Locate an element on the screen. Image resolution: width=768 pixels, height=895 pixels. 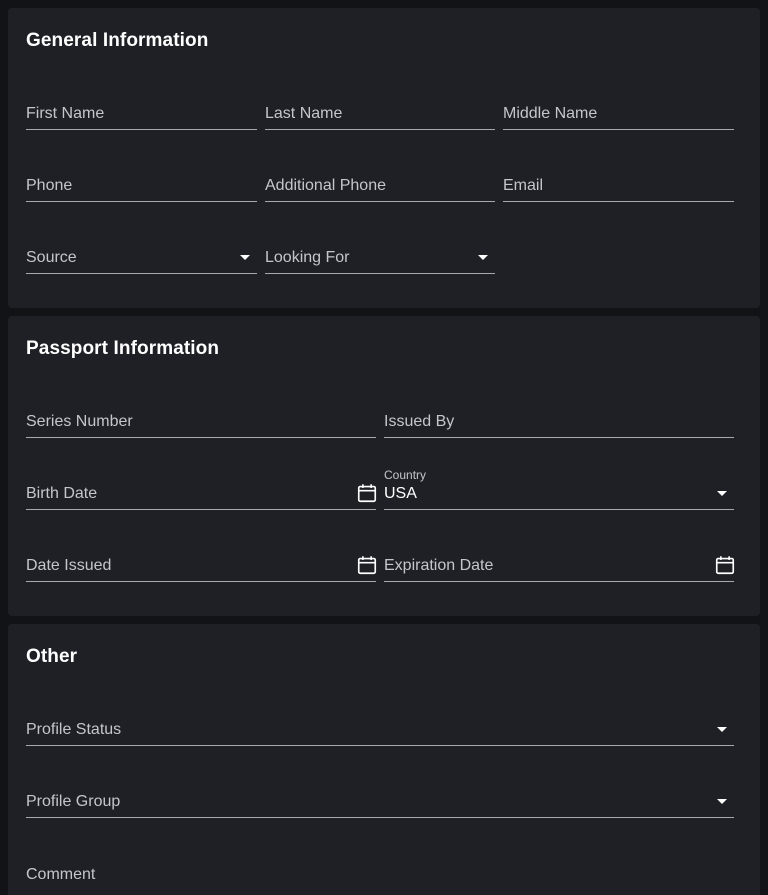
issued-by-label: Issued By is located at coordinates (419, 421).